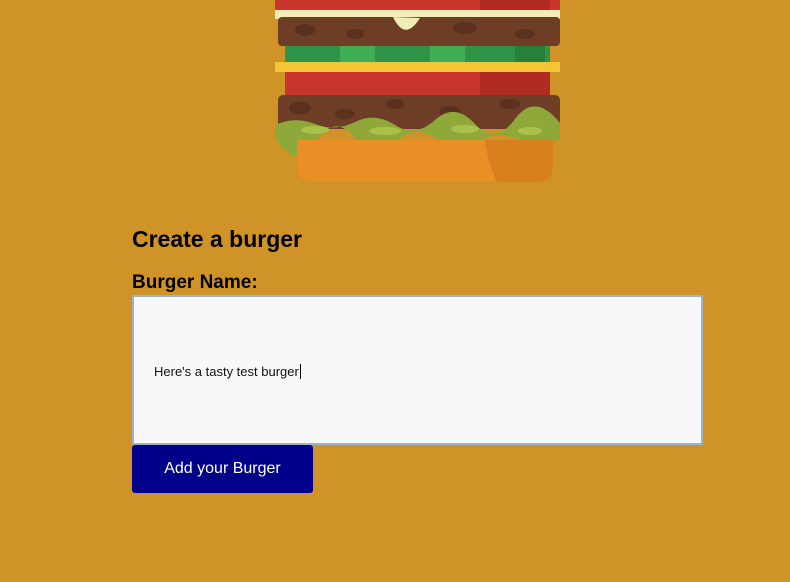 The width and height of the screenshot is (790, 582). I want to click on text-caret, so click(300, 371).